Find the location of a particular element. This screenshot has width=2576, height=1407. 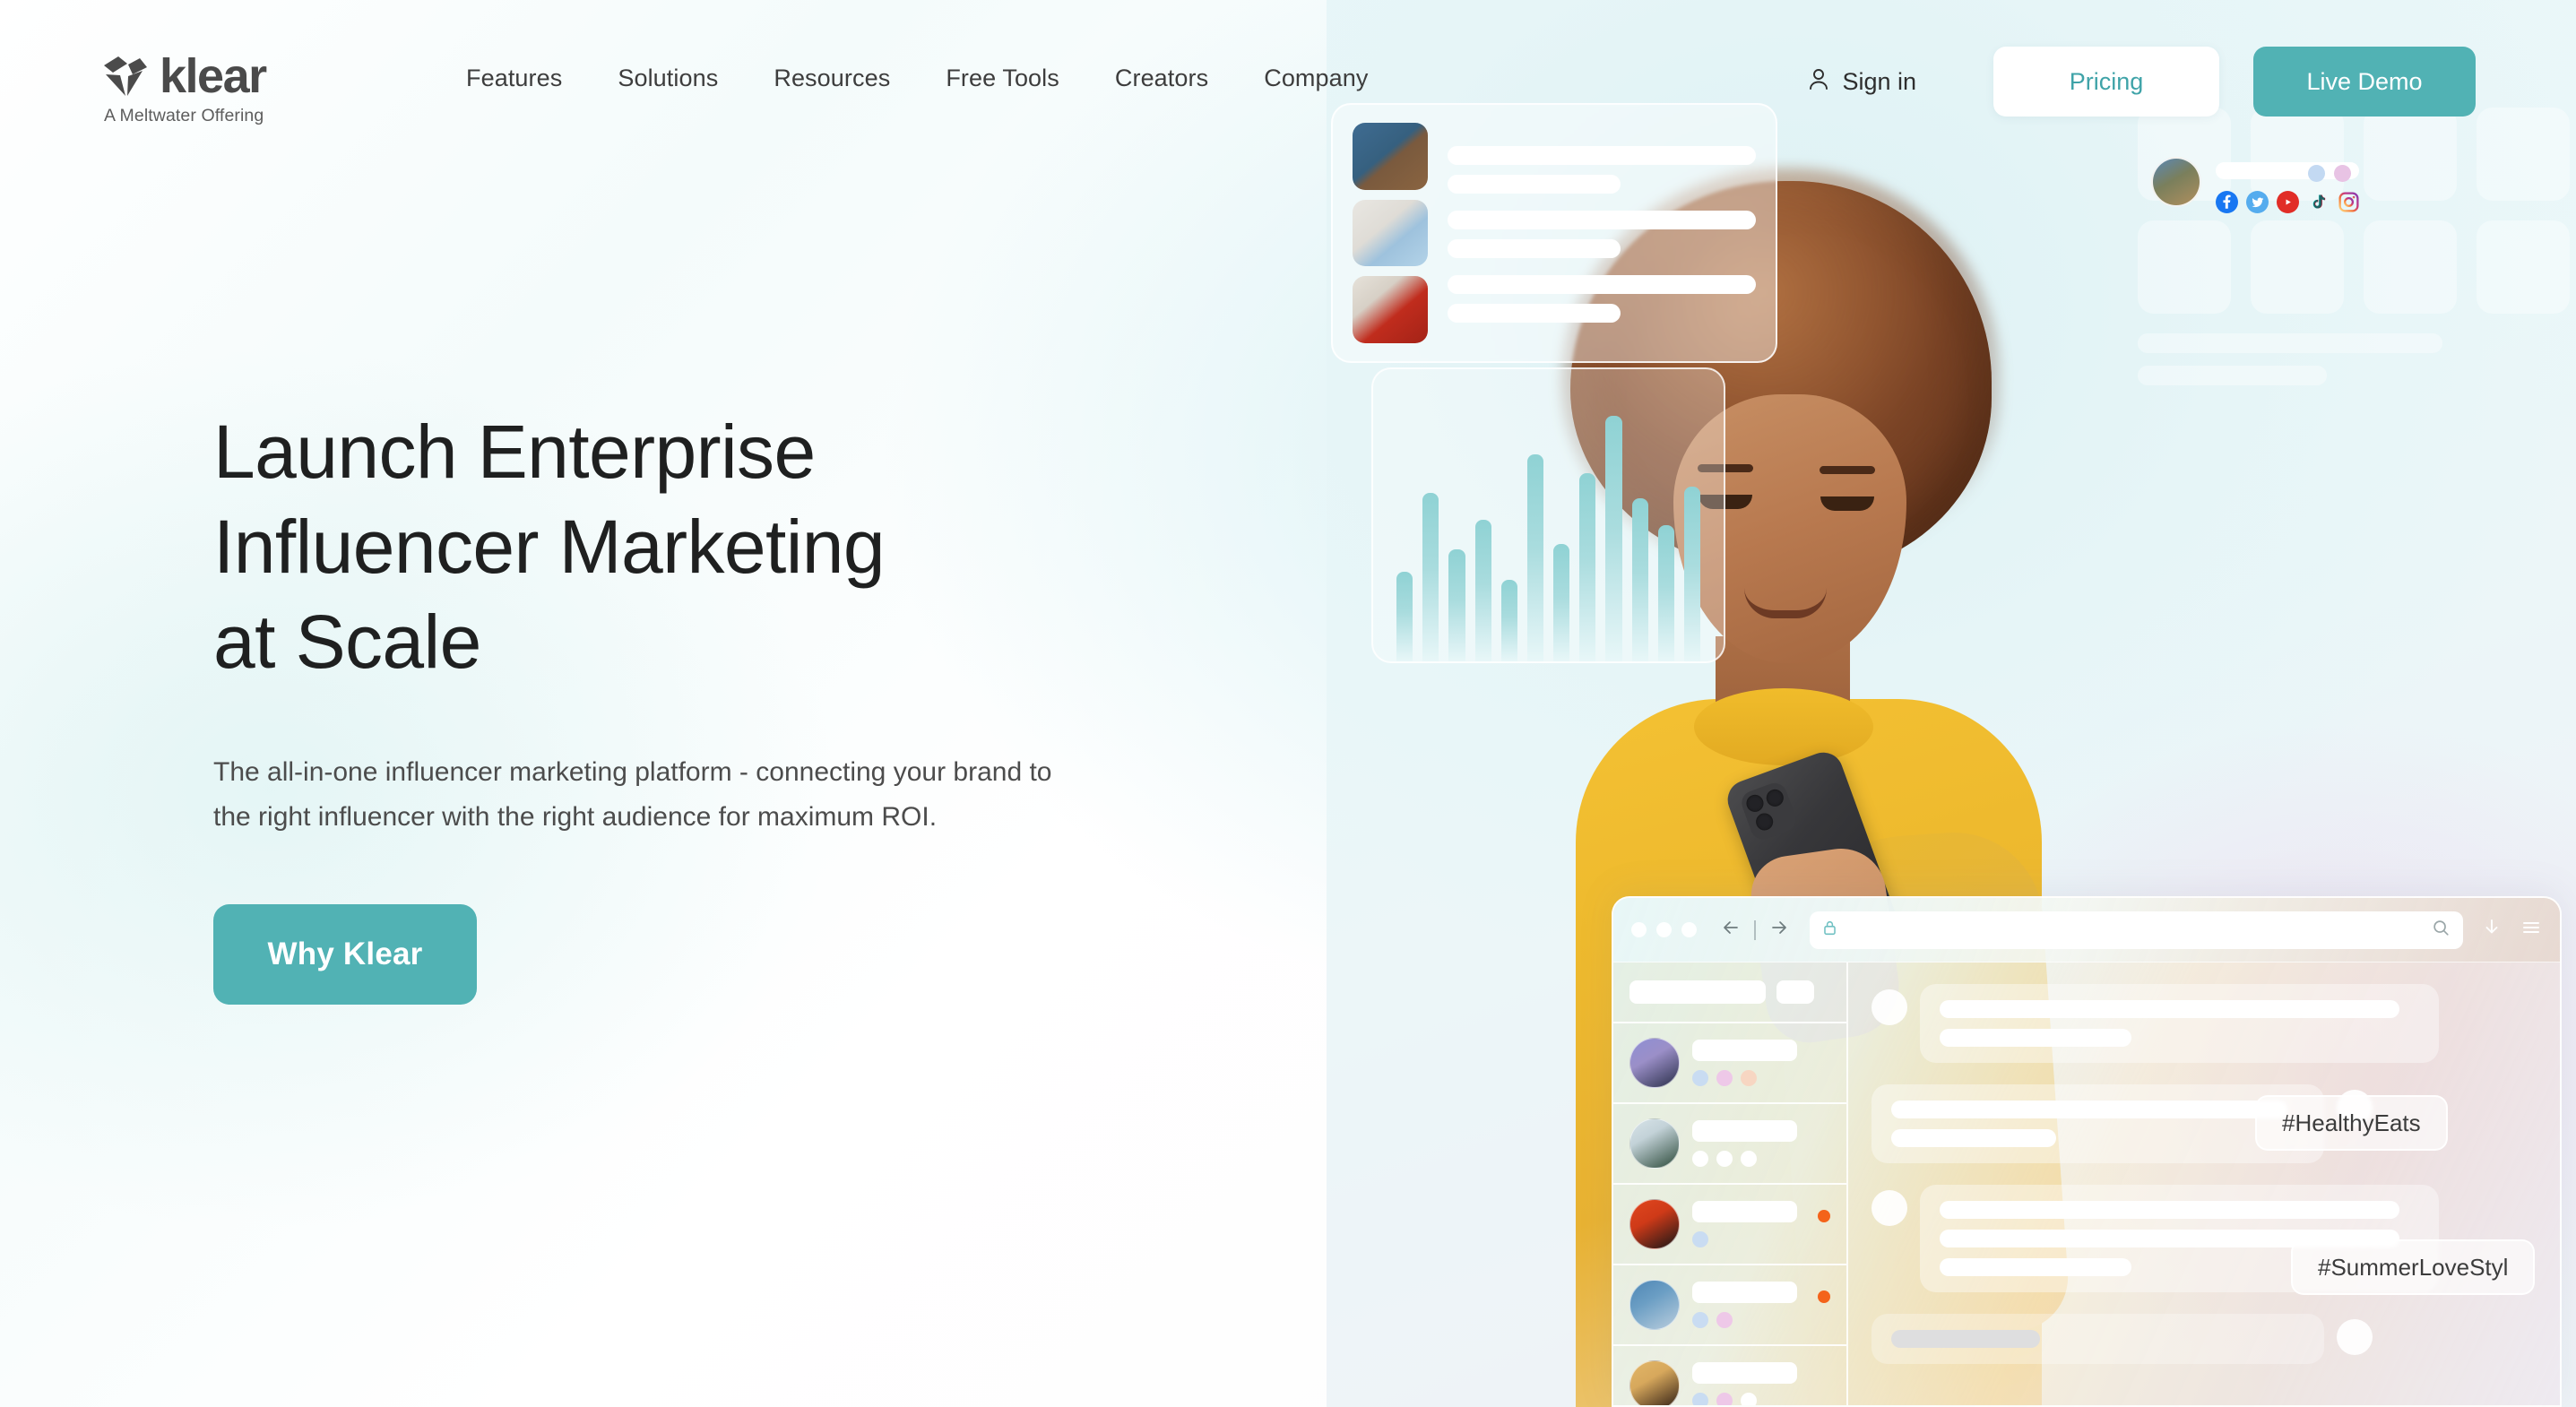

browser-content is located at coordinates (2204, 1183).